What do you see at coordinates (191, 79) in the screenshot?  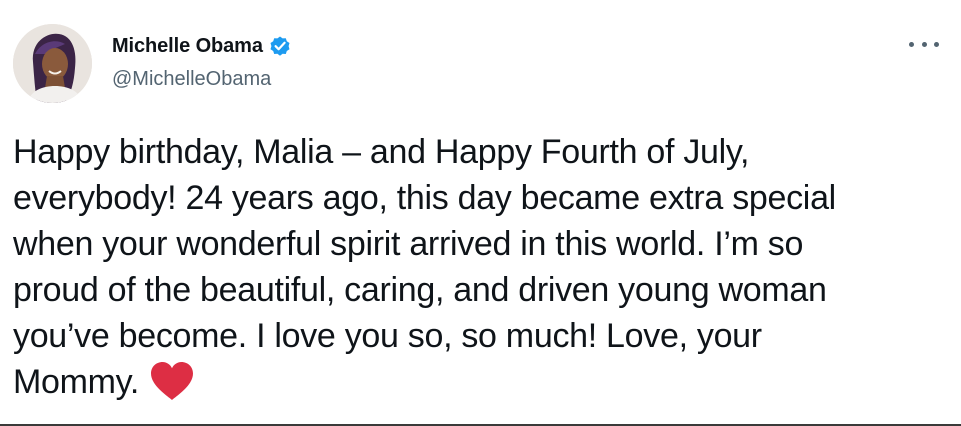 I see `author-handle: @MichelleObama` at bounding box center [191, 79].